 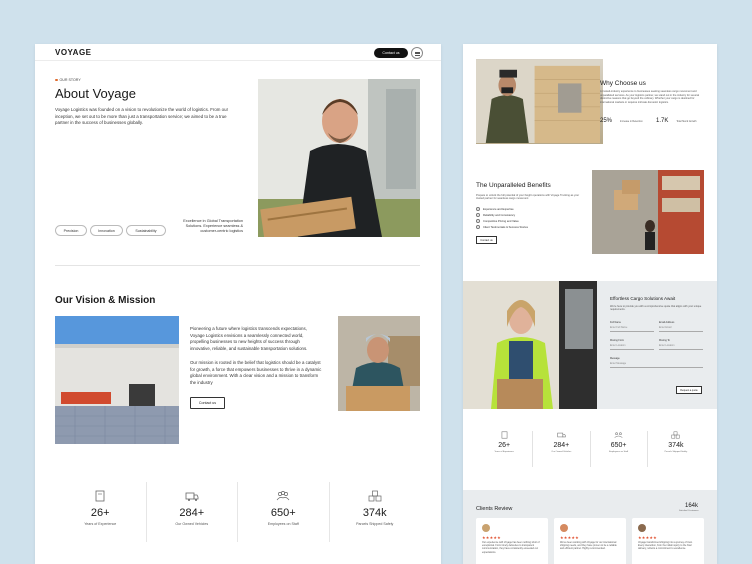 I want to click on accent-dot-icon, so click(x=56, y=80).